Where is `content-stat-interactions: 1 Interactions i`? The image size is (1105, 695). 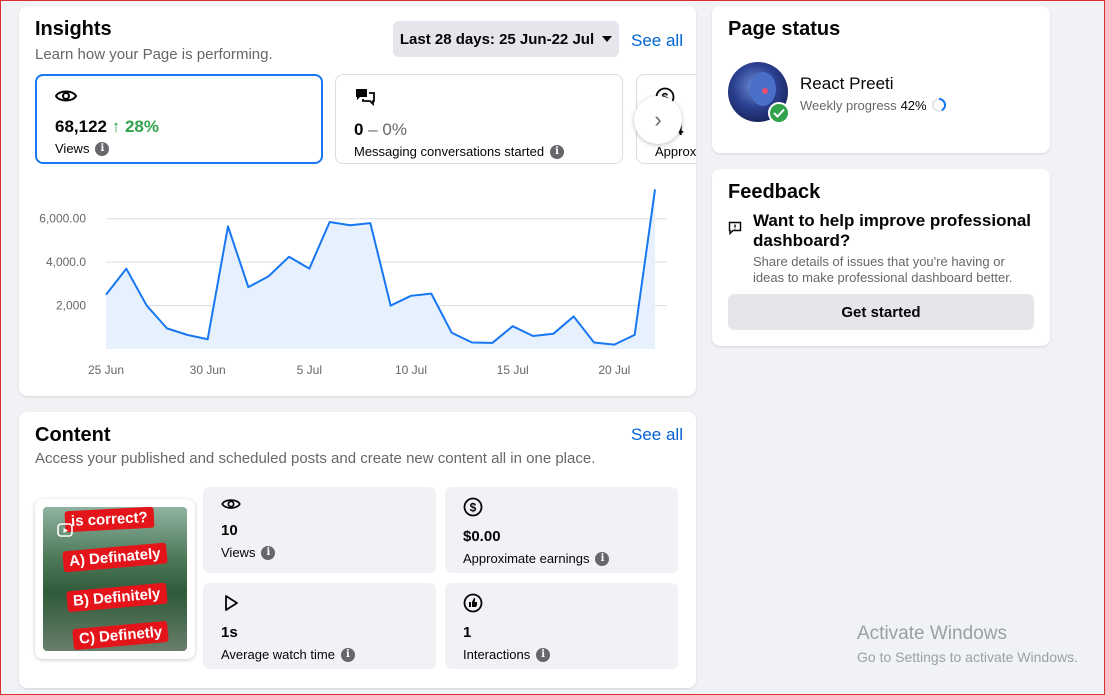 content-stat-interactions: 1 Interactions i is located at coordinates (561, 626).